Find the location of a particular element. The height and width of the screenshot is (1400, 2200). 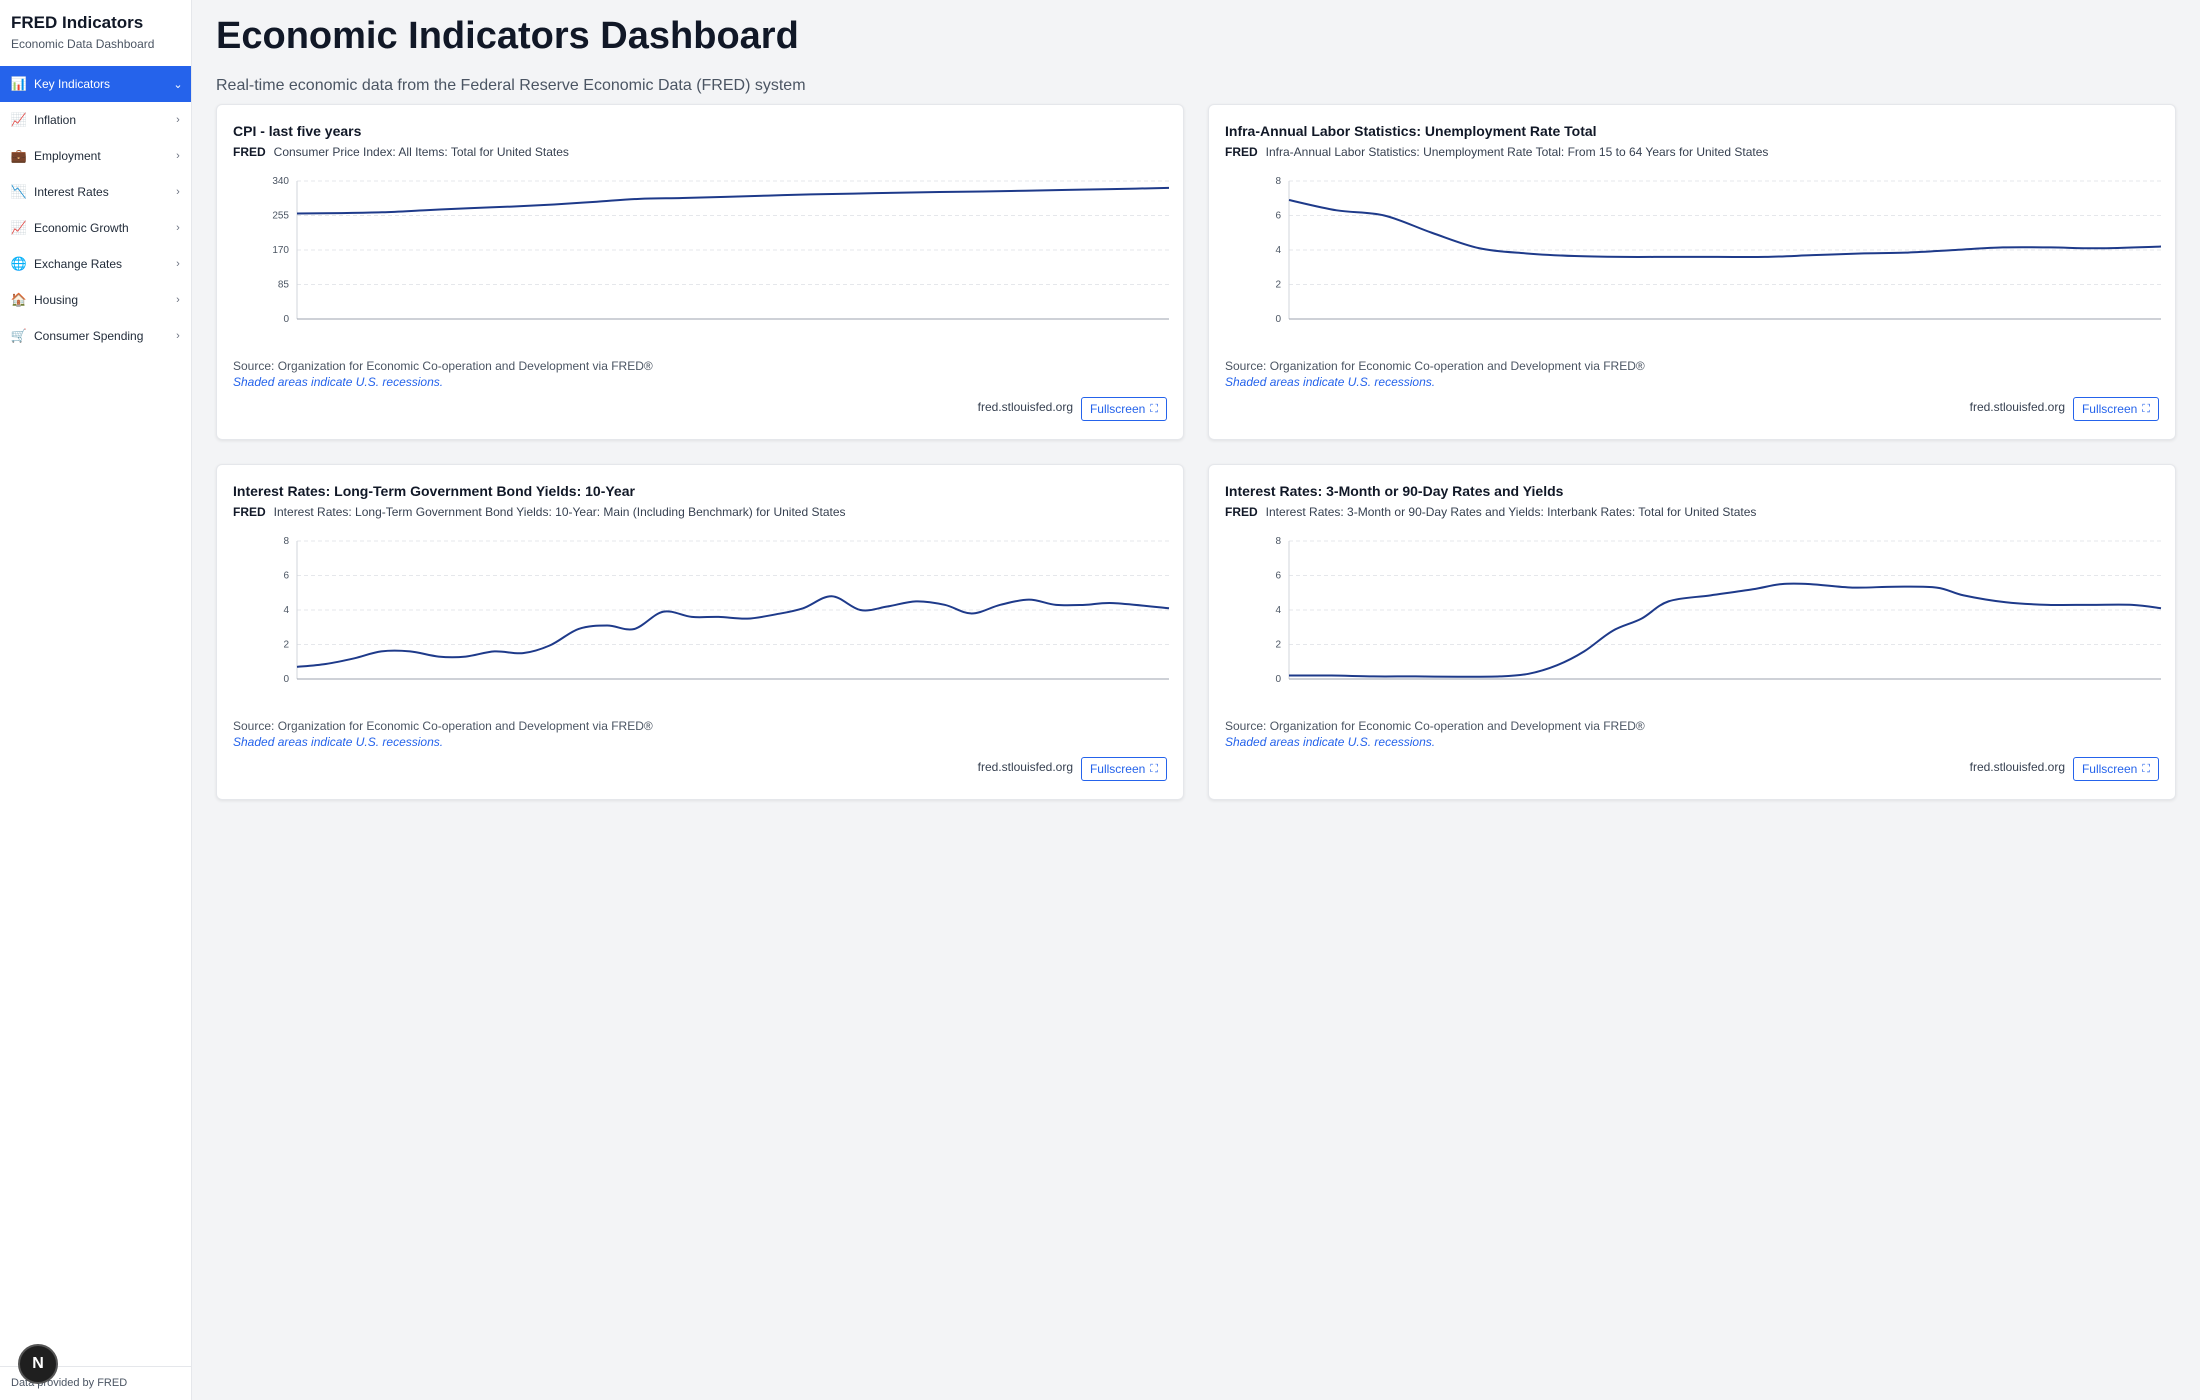

sidebar-item-label: Inflation is located at coordinates (55, 120).